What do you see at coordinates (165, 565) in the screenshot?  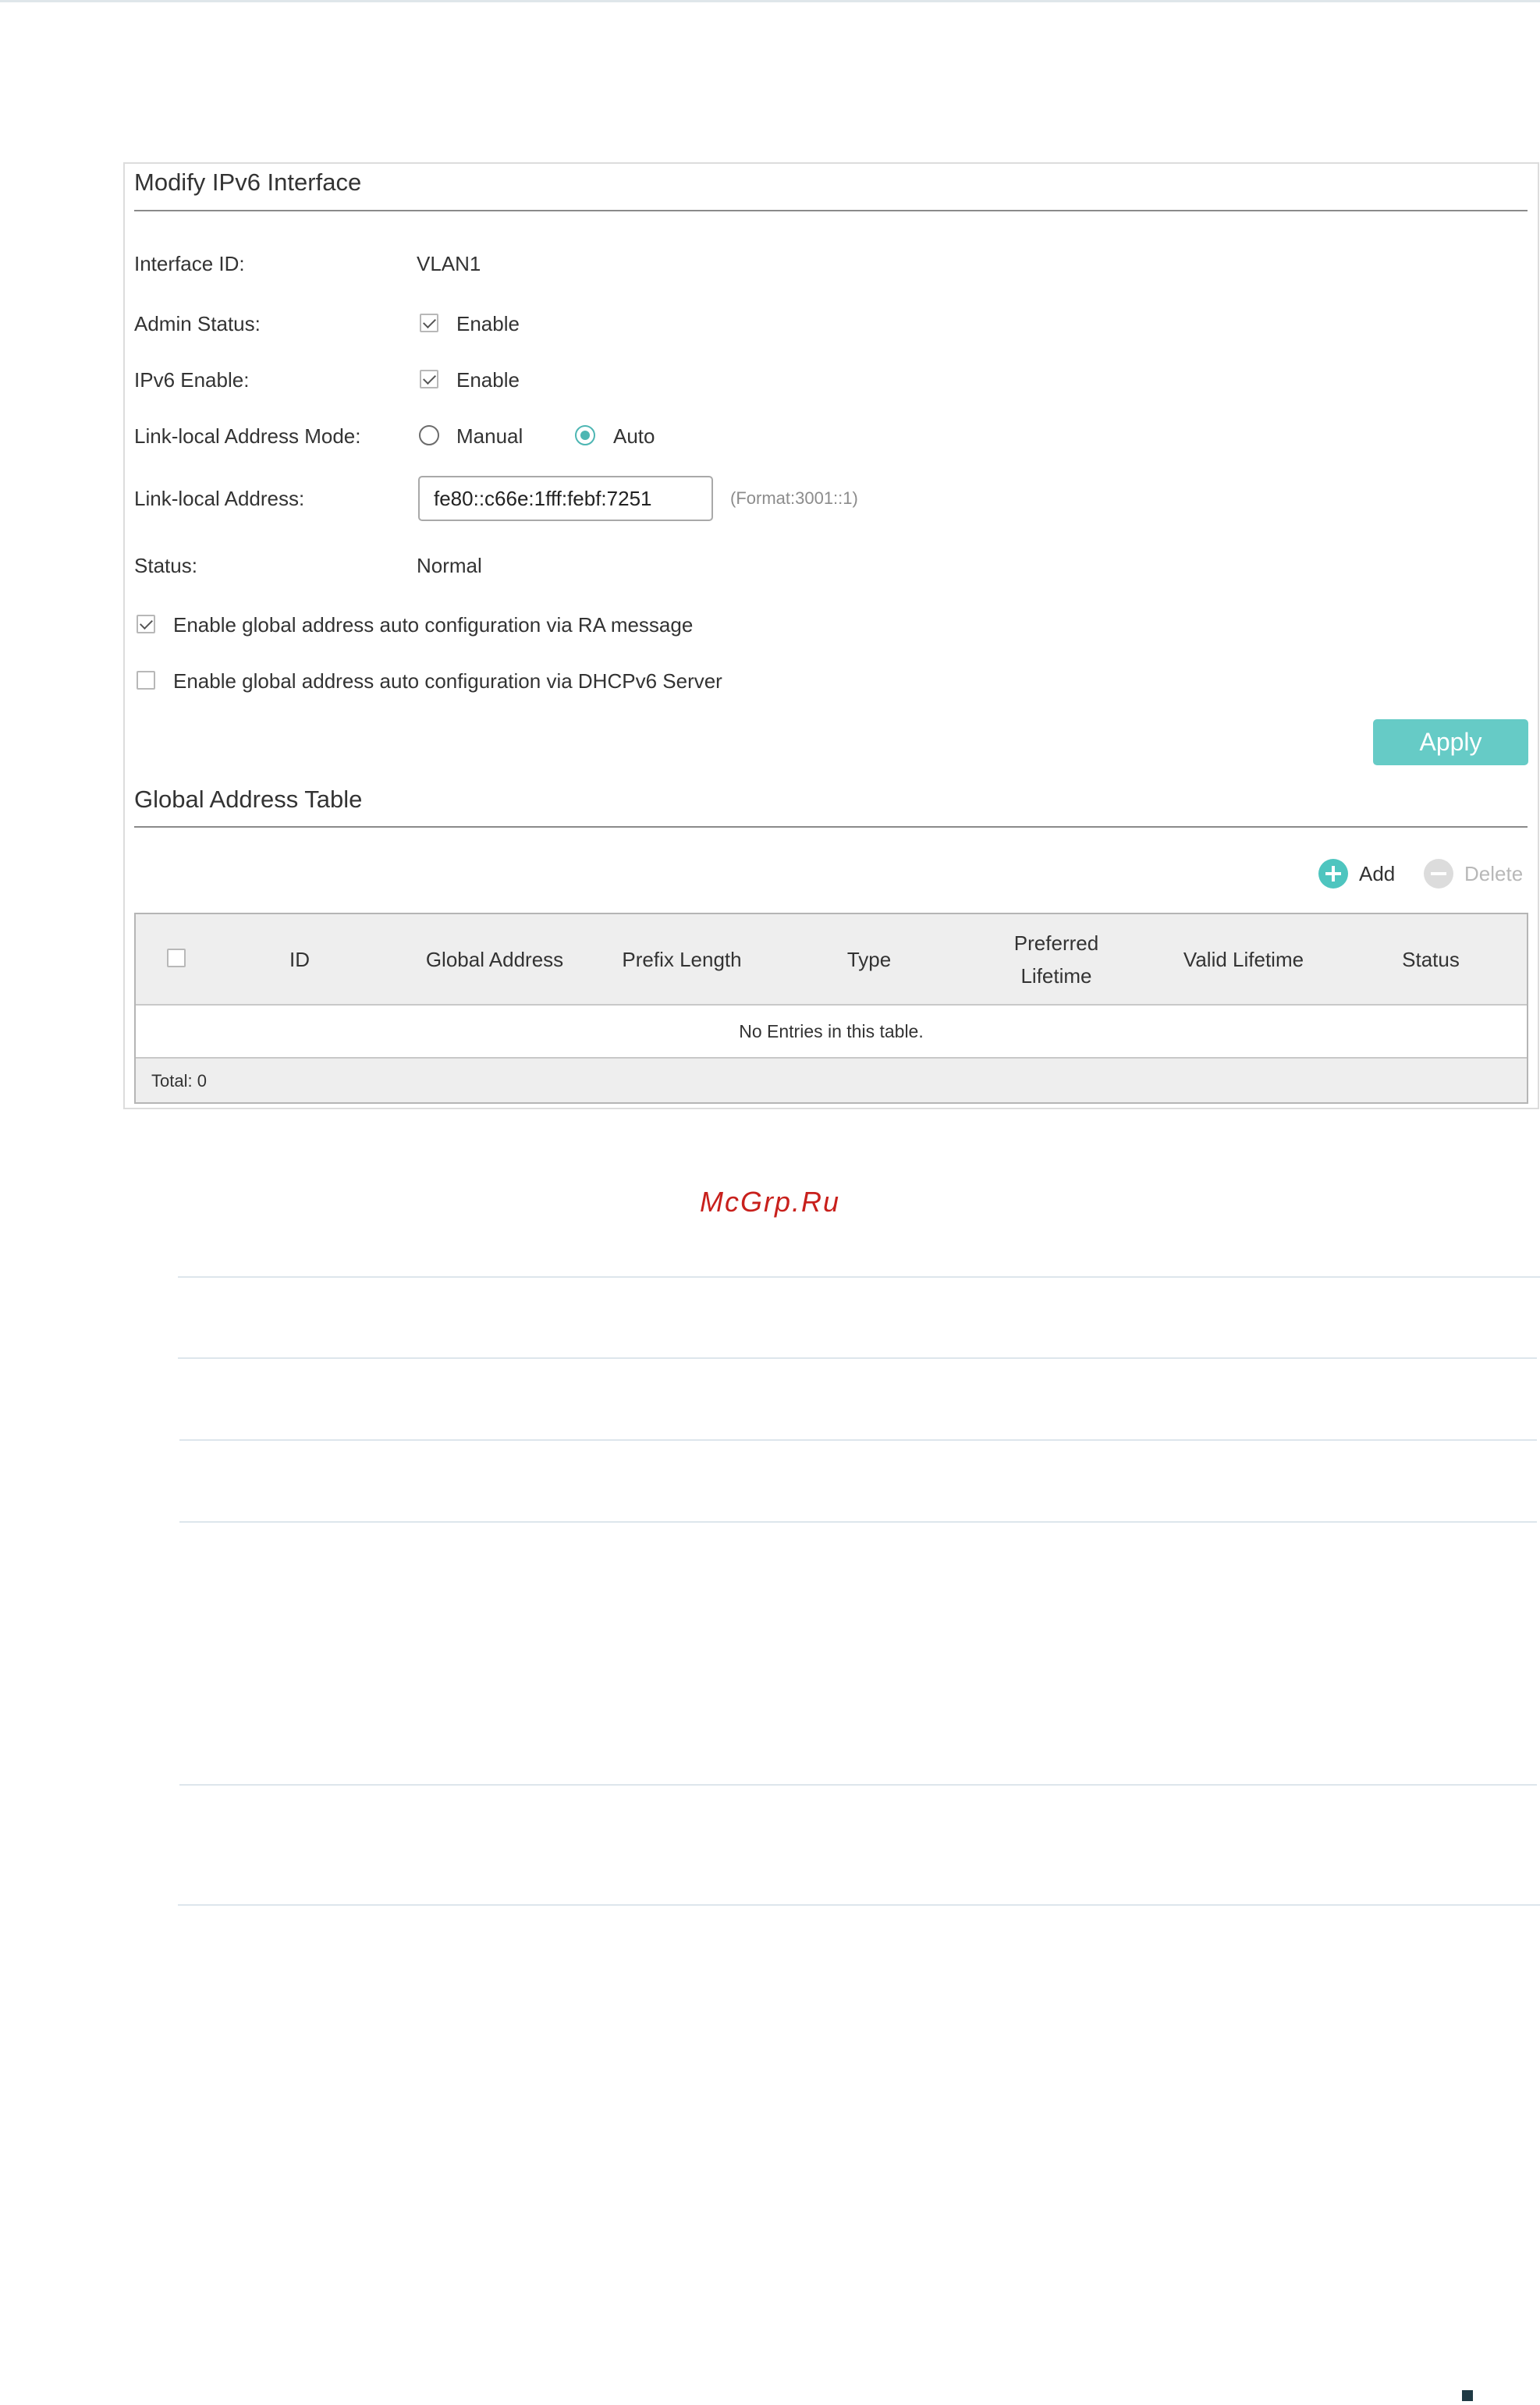 I see `status-label: Status:` at bounding box center [165, 565].